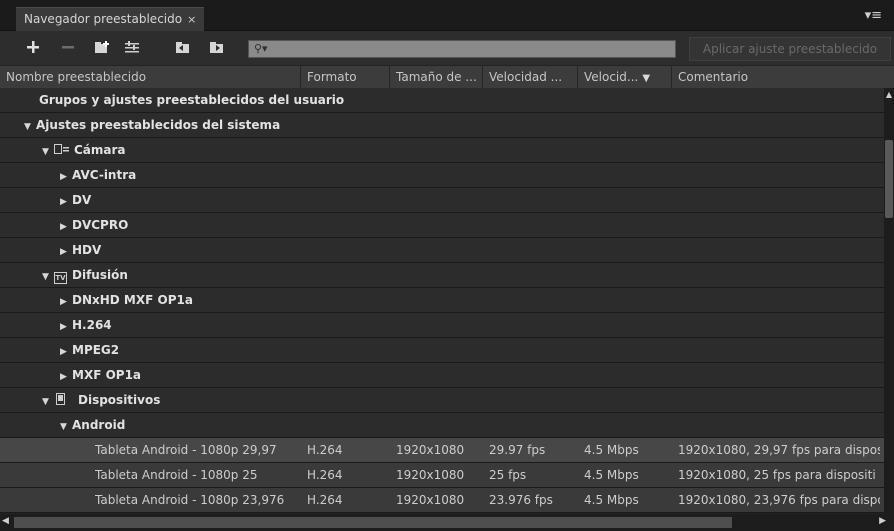 The image size is (894, 531). What do you see at coordinates (442, 325) in the screenshot?
I see `tree-item-h264: ▶ H.264` at bounding box center [442, 325].